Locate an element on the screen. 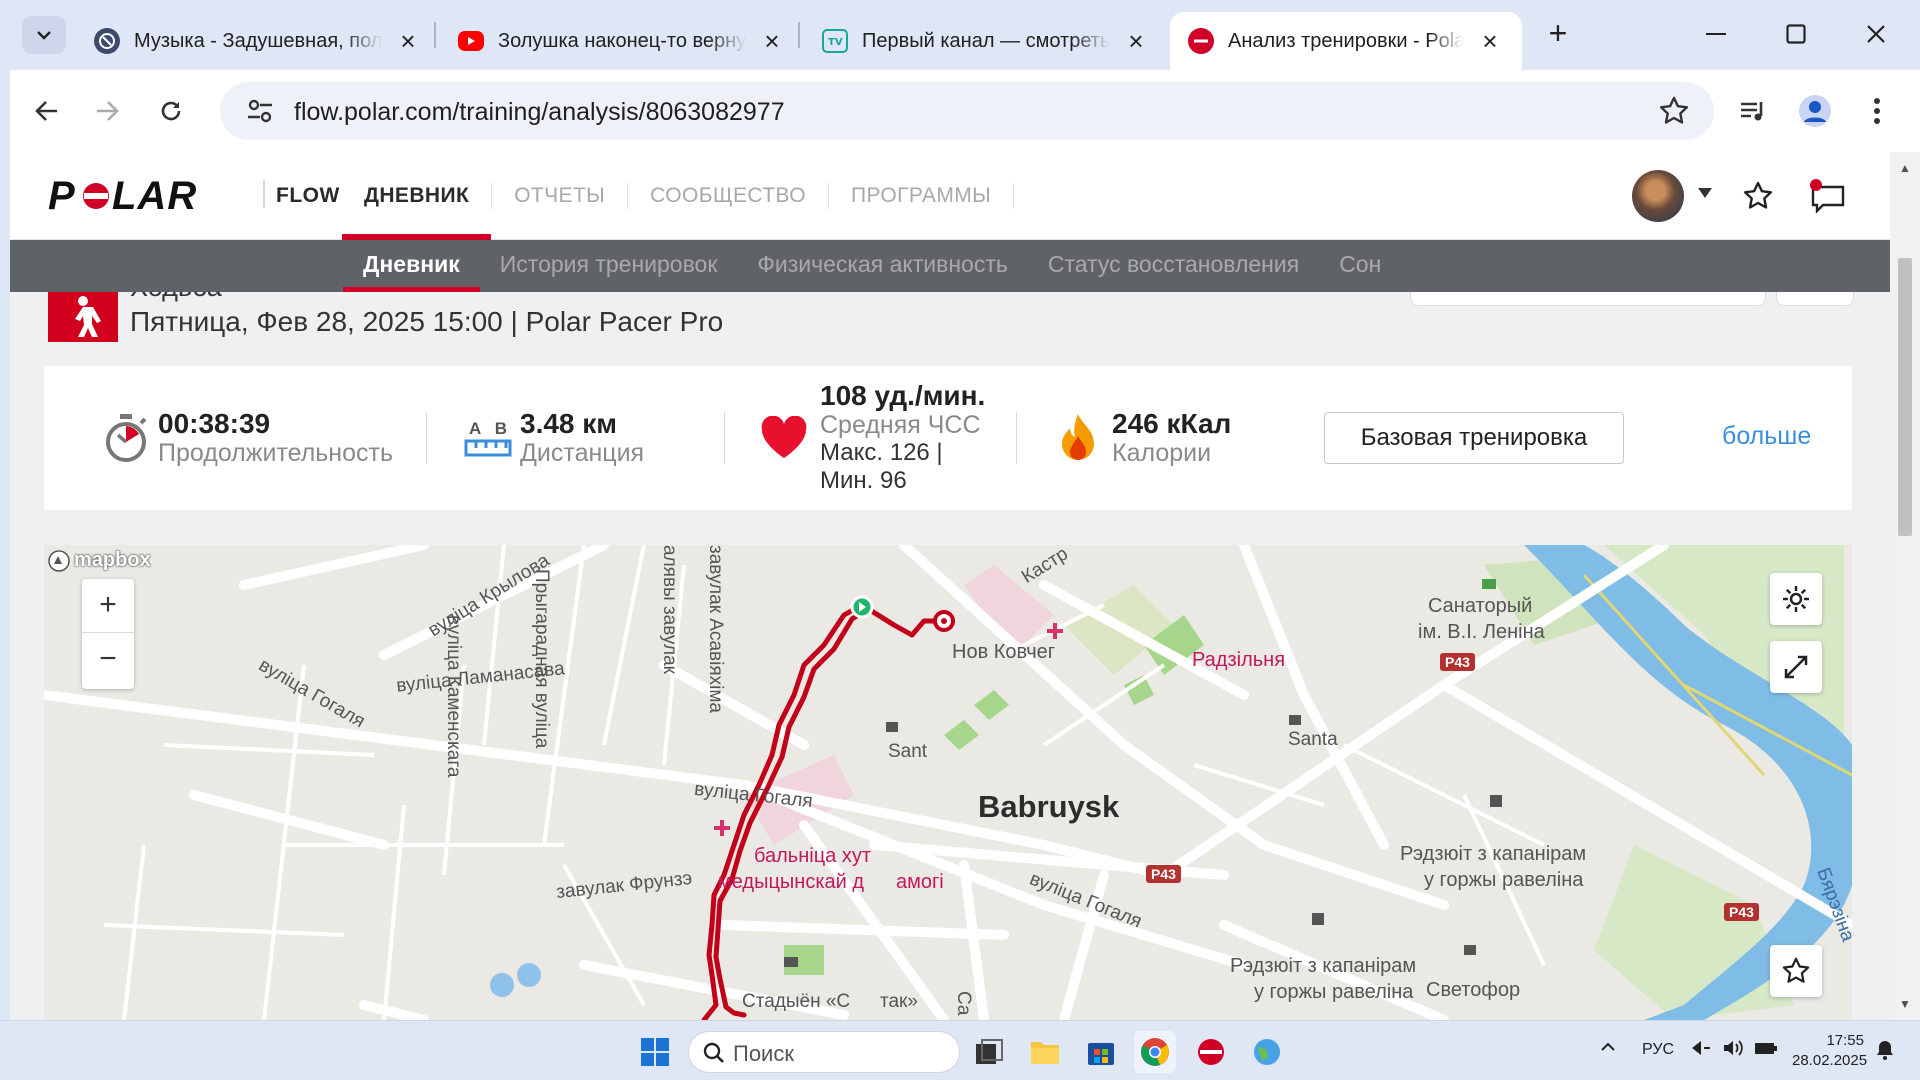 Image resolution: width=1920 pixels, height=1080 pixels. notification-center-icon is located at coordinates (1885, 1052).